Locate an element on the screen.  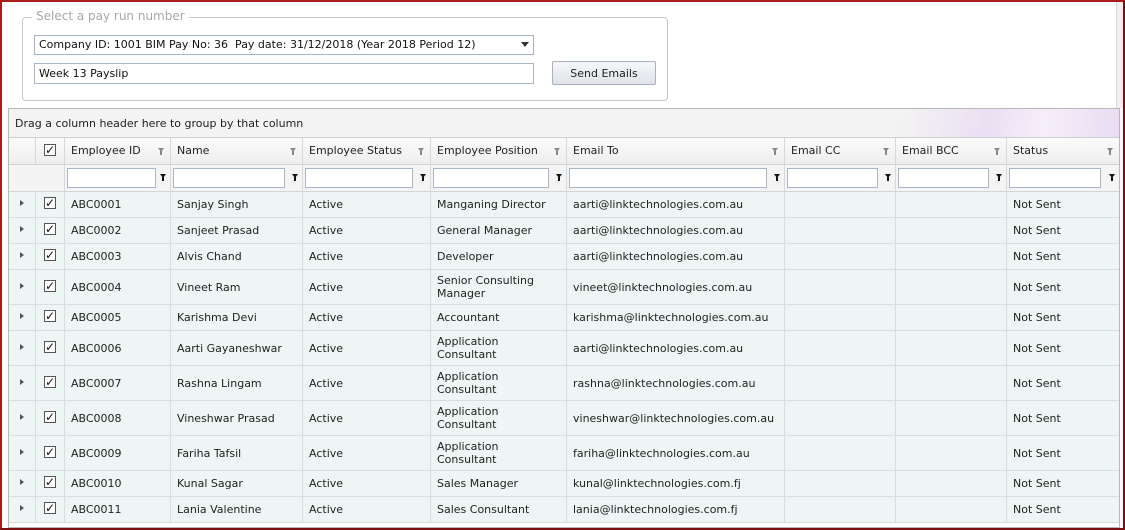
cell-status-text: Not Sent is located at coordinates (1037, 204).